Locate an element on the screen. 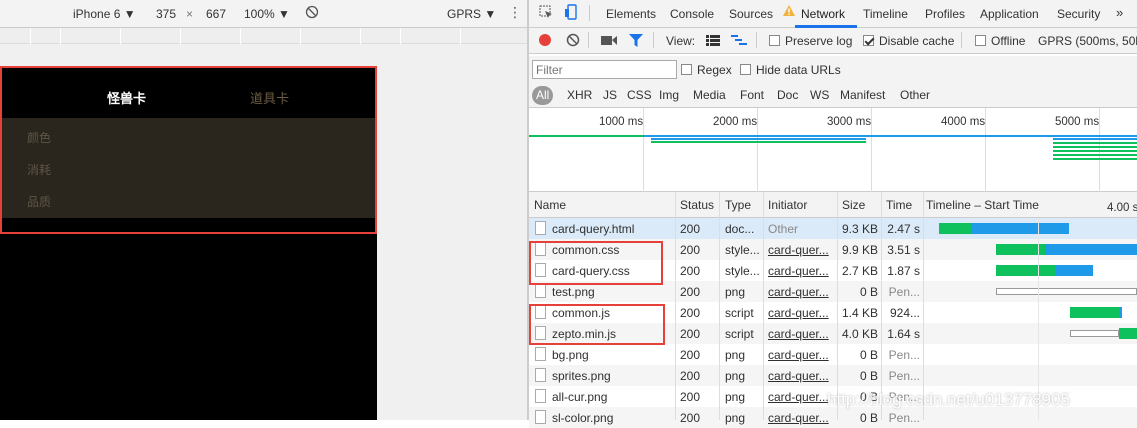  filter-quality: 品质 is located at coordinates (39, 201).